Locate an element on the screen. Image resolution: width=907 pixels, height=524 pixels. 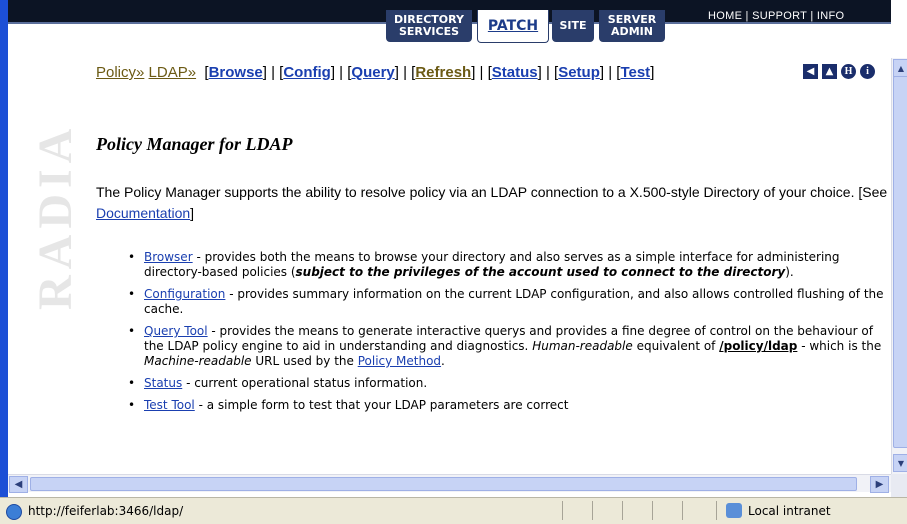
breadcrumb-config: Config is located at coordinates (306, 72).